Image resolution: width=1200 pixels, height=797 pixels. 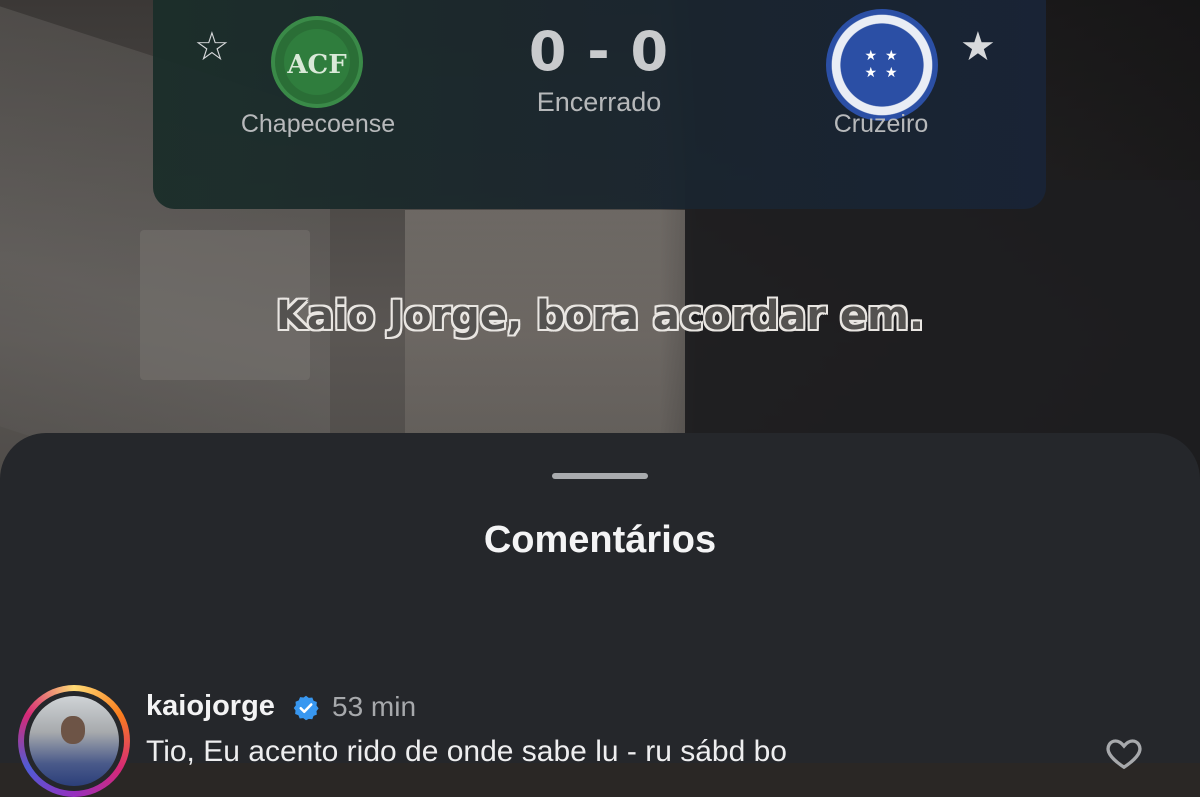 What do you see at coordinates (212, 47) in the screenshot?
I see `star-outline-icon: ☆` at bounding box center [212, 47].